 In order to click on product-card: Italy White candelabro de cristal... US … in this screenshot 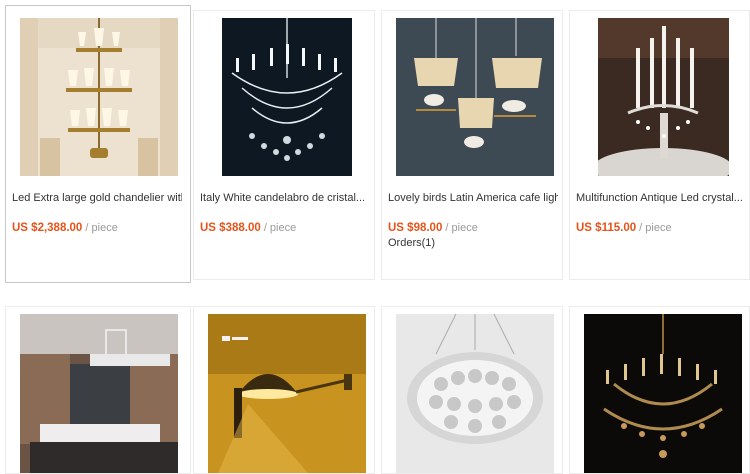, I will do `click(284, 145)`.